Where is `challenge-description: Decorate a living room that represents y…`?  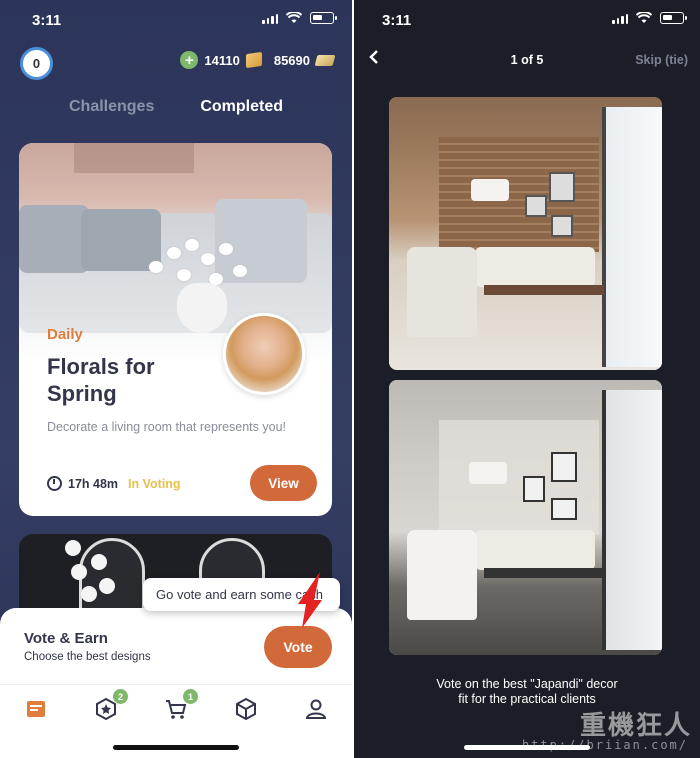 challenge-description: Decorate a living room that represents y… is located at coordinates (167, 427).